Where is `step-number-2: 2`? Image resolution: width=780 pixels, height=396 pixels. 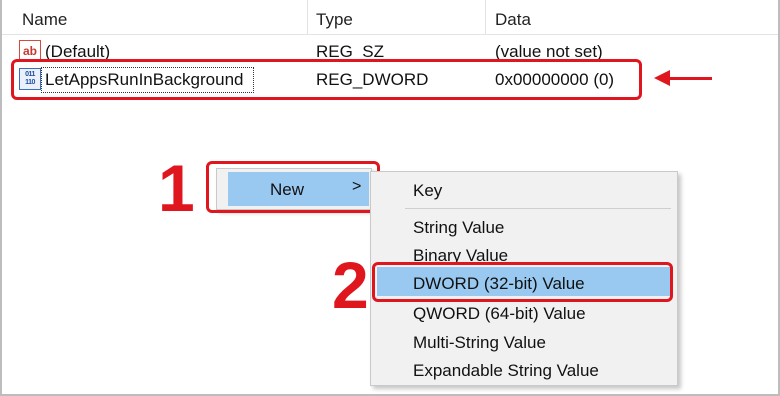
step-number-2: 2 is located at coordinates (350, 285).